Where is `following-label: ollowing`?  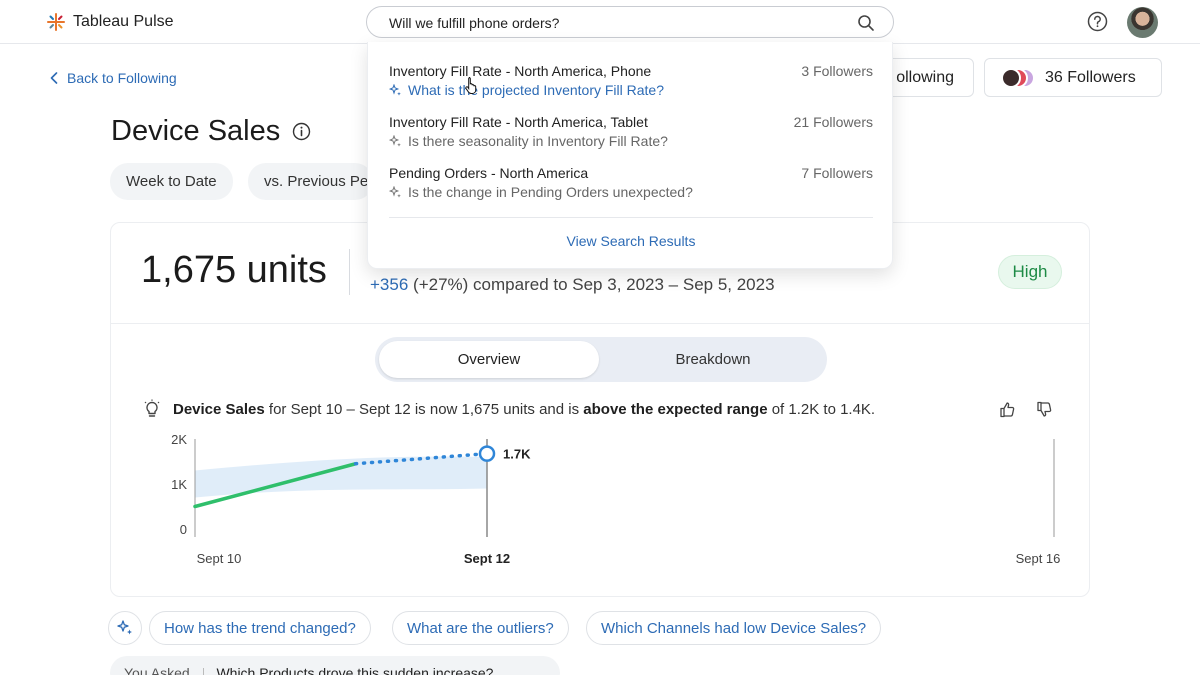 following-label: ollowing is located at coordinates (925, 77).